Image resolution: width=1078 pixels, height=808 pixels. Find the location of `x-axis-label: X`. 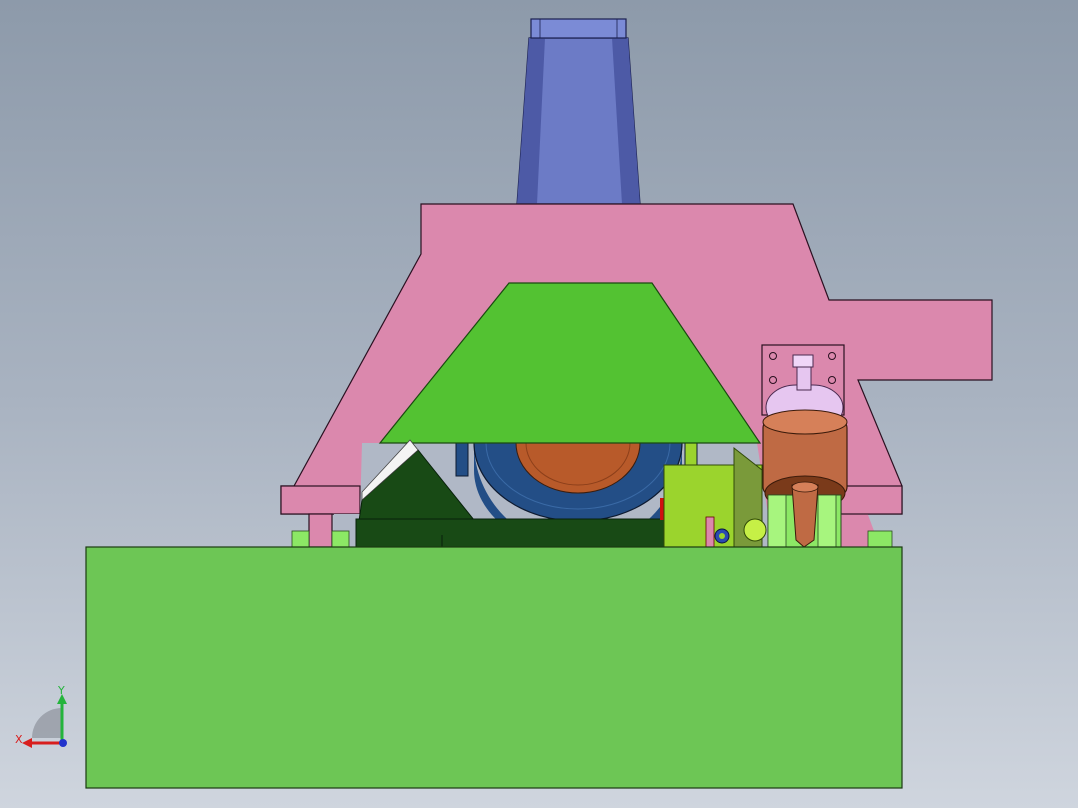

x-axis-label: X is located at coordinates (19, 739).